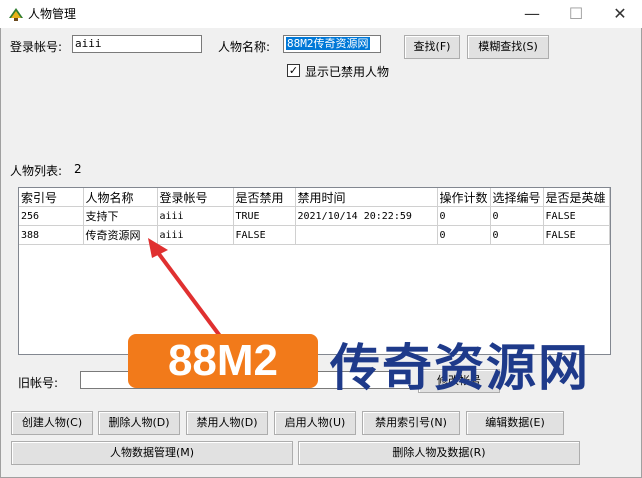 Image resolution: width=642 pixels, height=478 pixels. I want to click on title-bar: 人物管理 — ☐ ✕, so click(321, 14).